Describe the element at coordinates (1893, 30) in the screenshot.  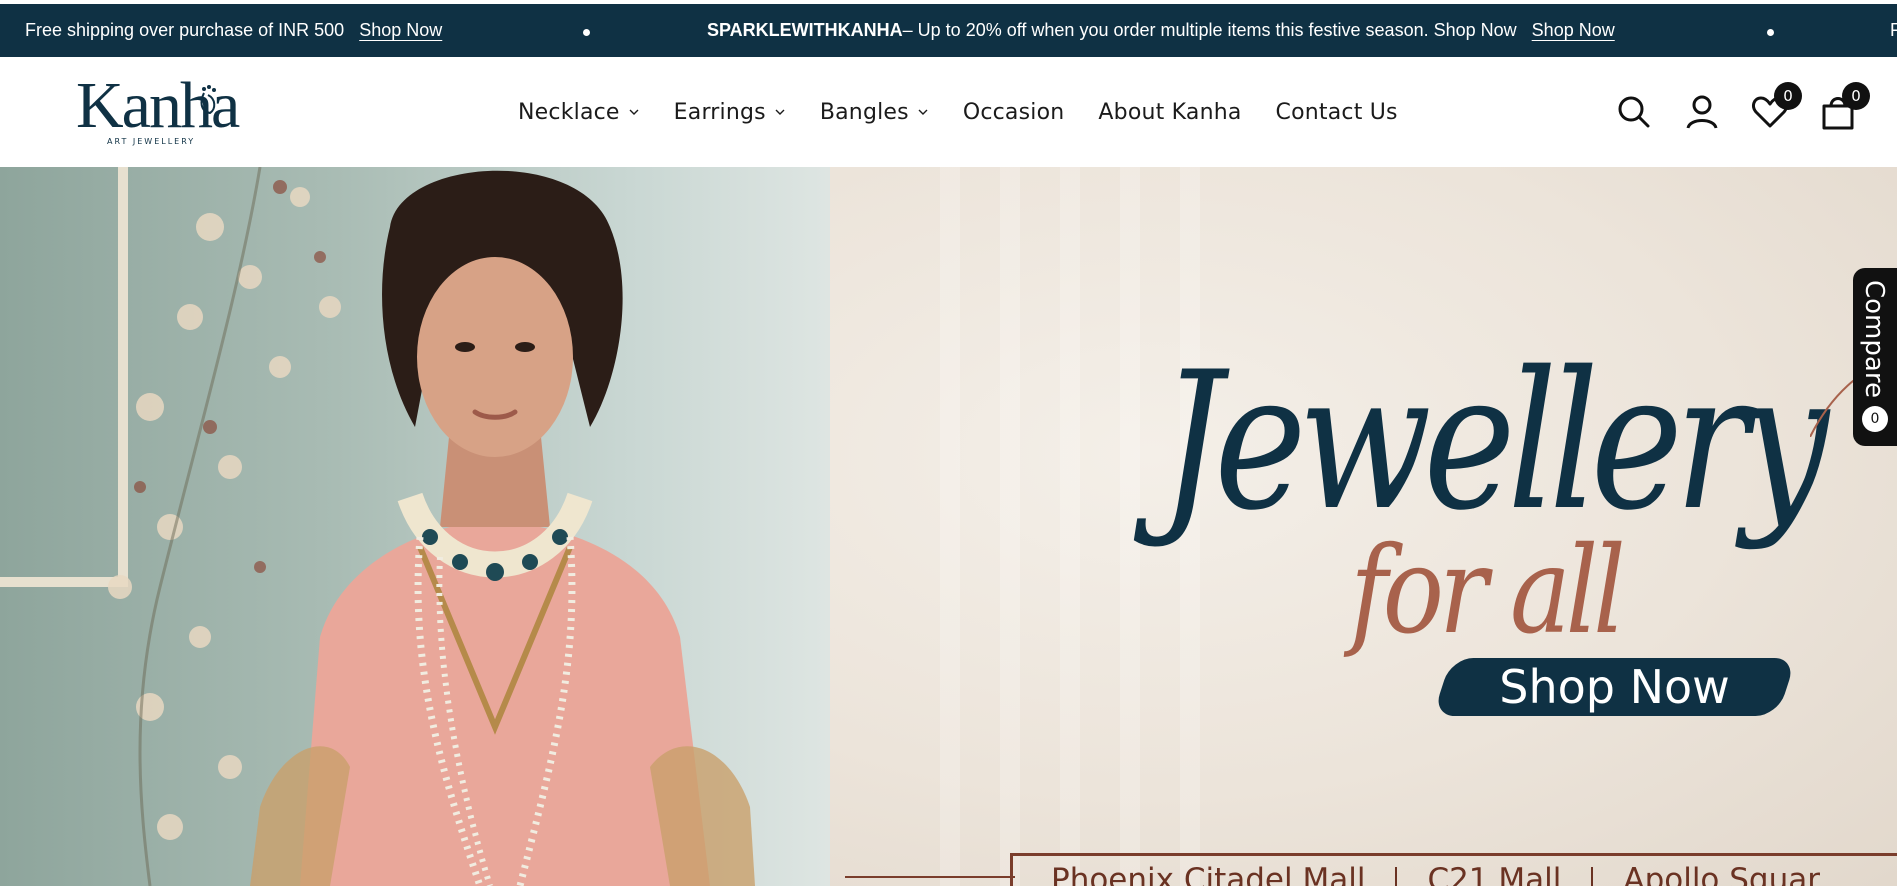
I see `announcement-fragment: F` at that location.